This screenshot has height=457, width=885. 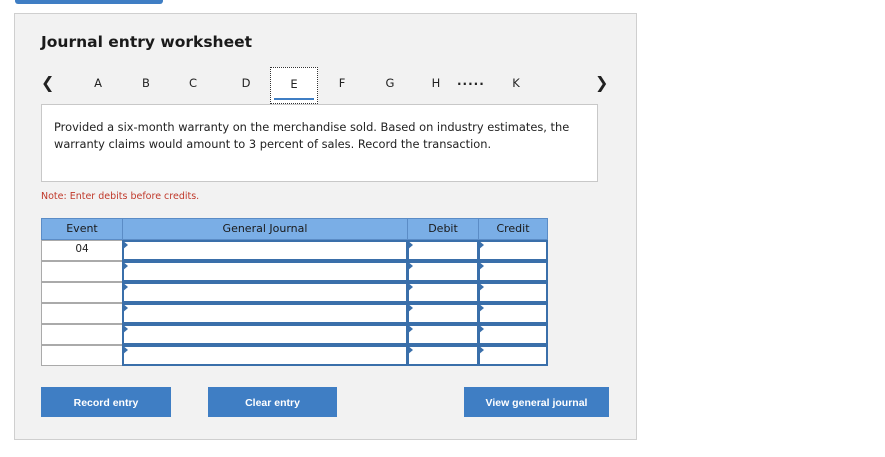 I want to click on worksheet-title: Journal entry worksheet, so click(x=147, y=42).